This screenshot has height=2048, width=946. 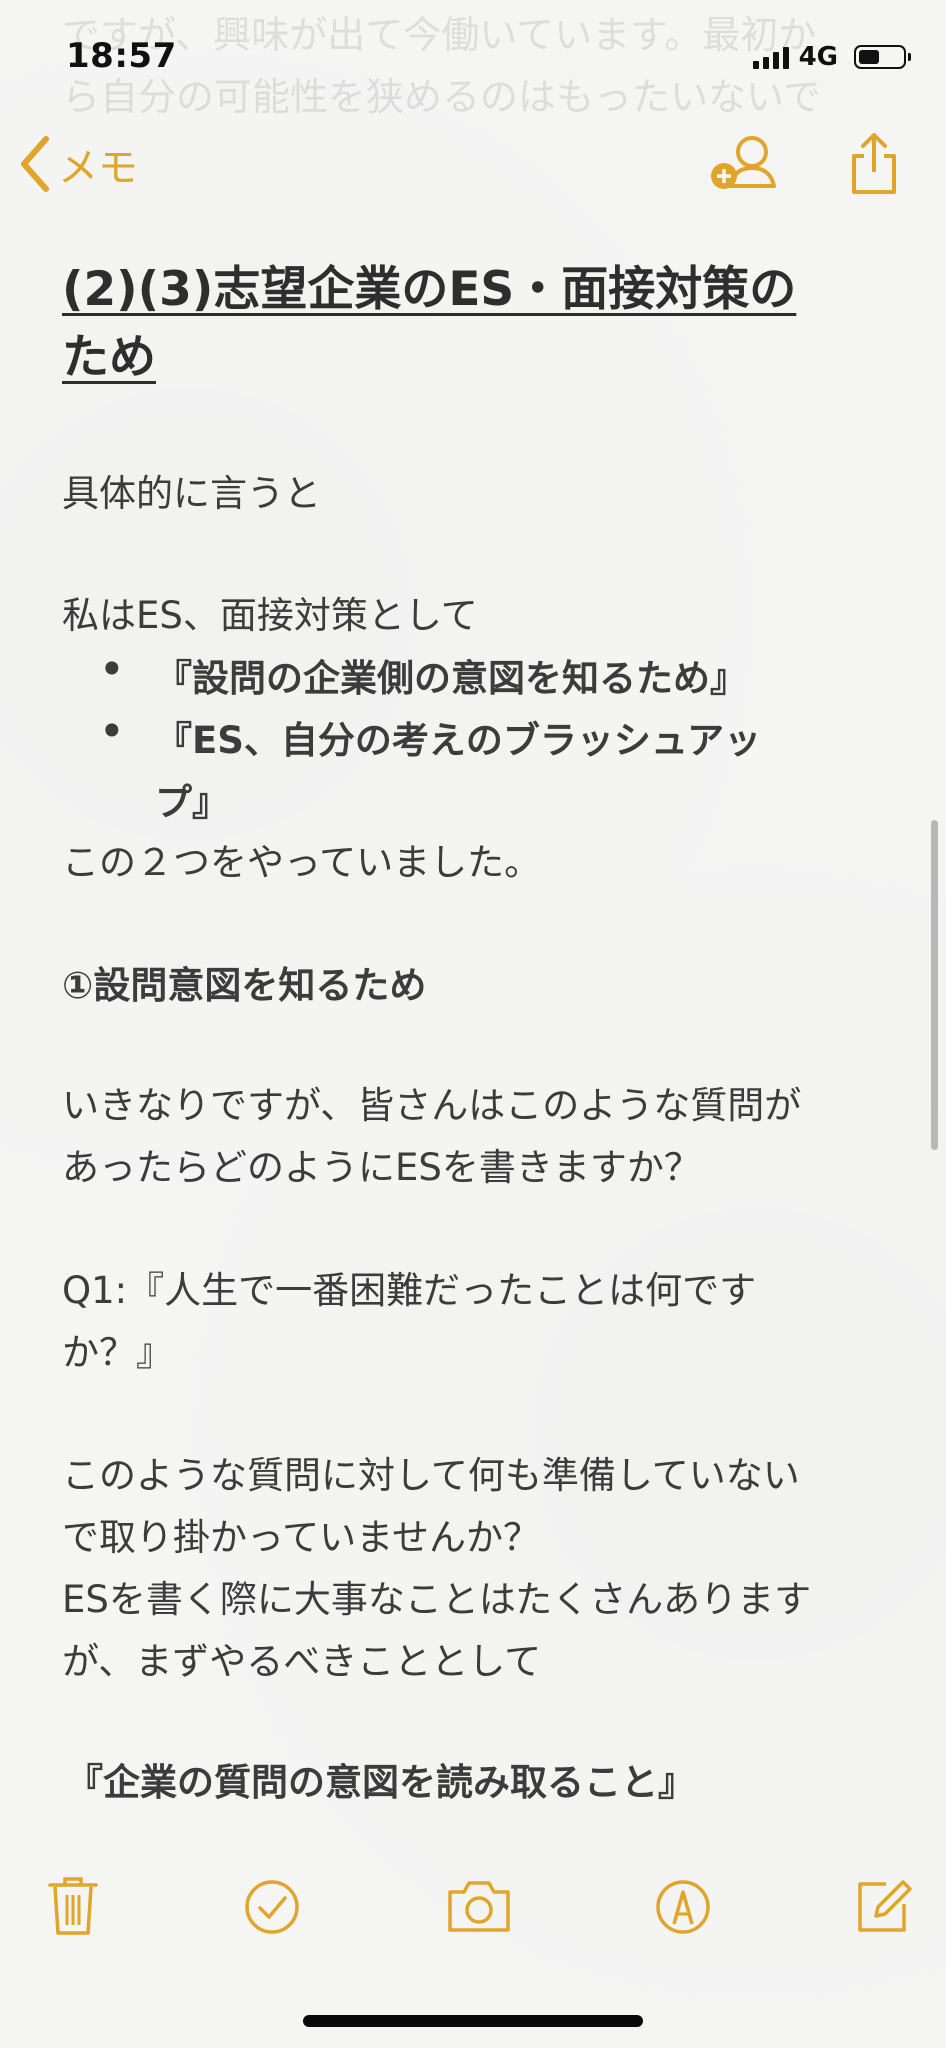 I want to click on bullet-item: 『ES、自分の考えのブラッシュアッ, so click(x=458, y=740).